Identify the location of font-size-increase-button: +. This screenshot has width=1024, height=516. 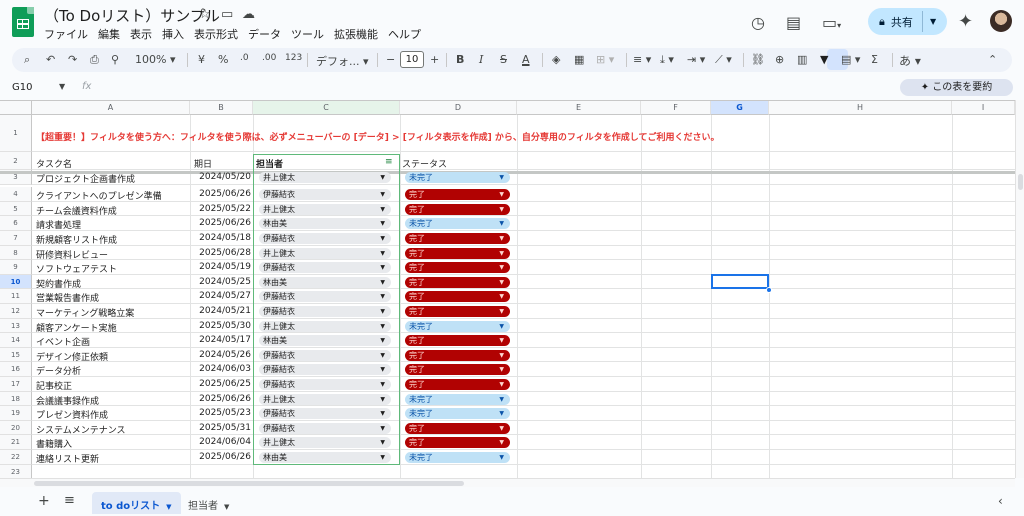
(434, 59).